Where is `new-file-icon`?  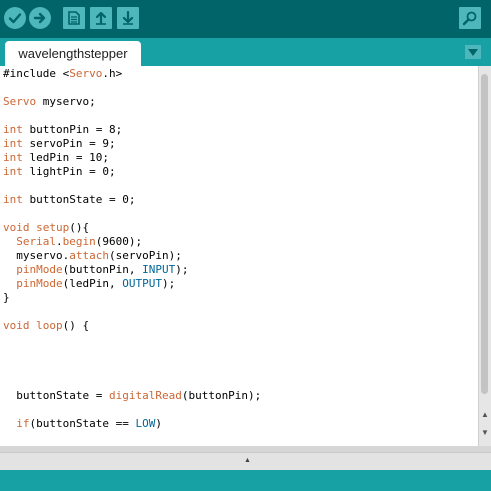 new-file-icon is located at coordinates (74, 18).